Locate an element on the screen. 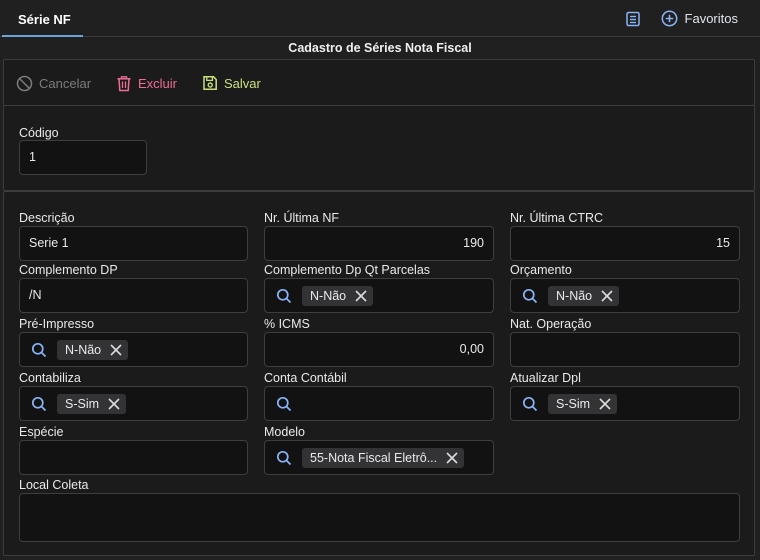 Image resolution: width=760 pixels, height=560 pixels. modelo-label: Modelo is located at coordinates (284, 432).